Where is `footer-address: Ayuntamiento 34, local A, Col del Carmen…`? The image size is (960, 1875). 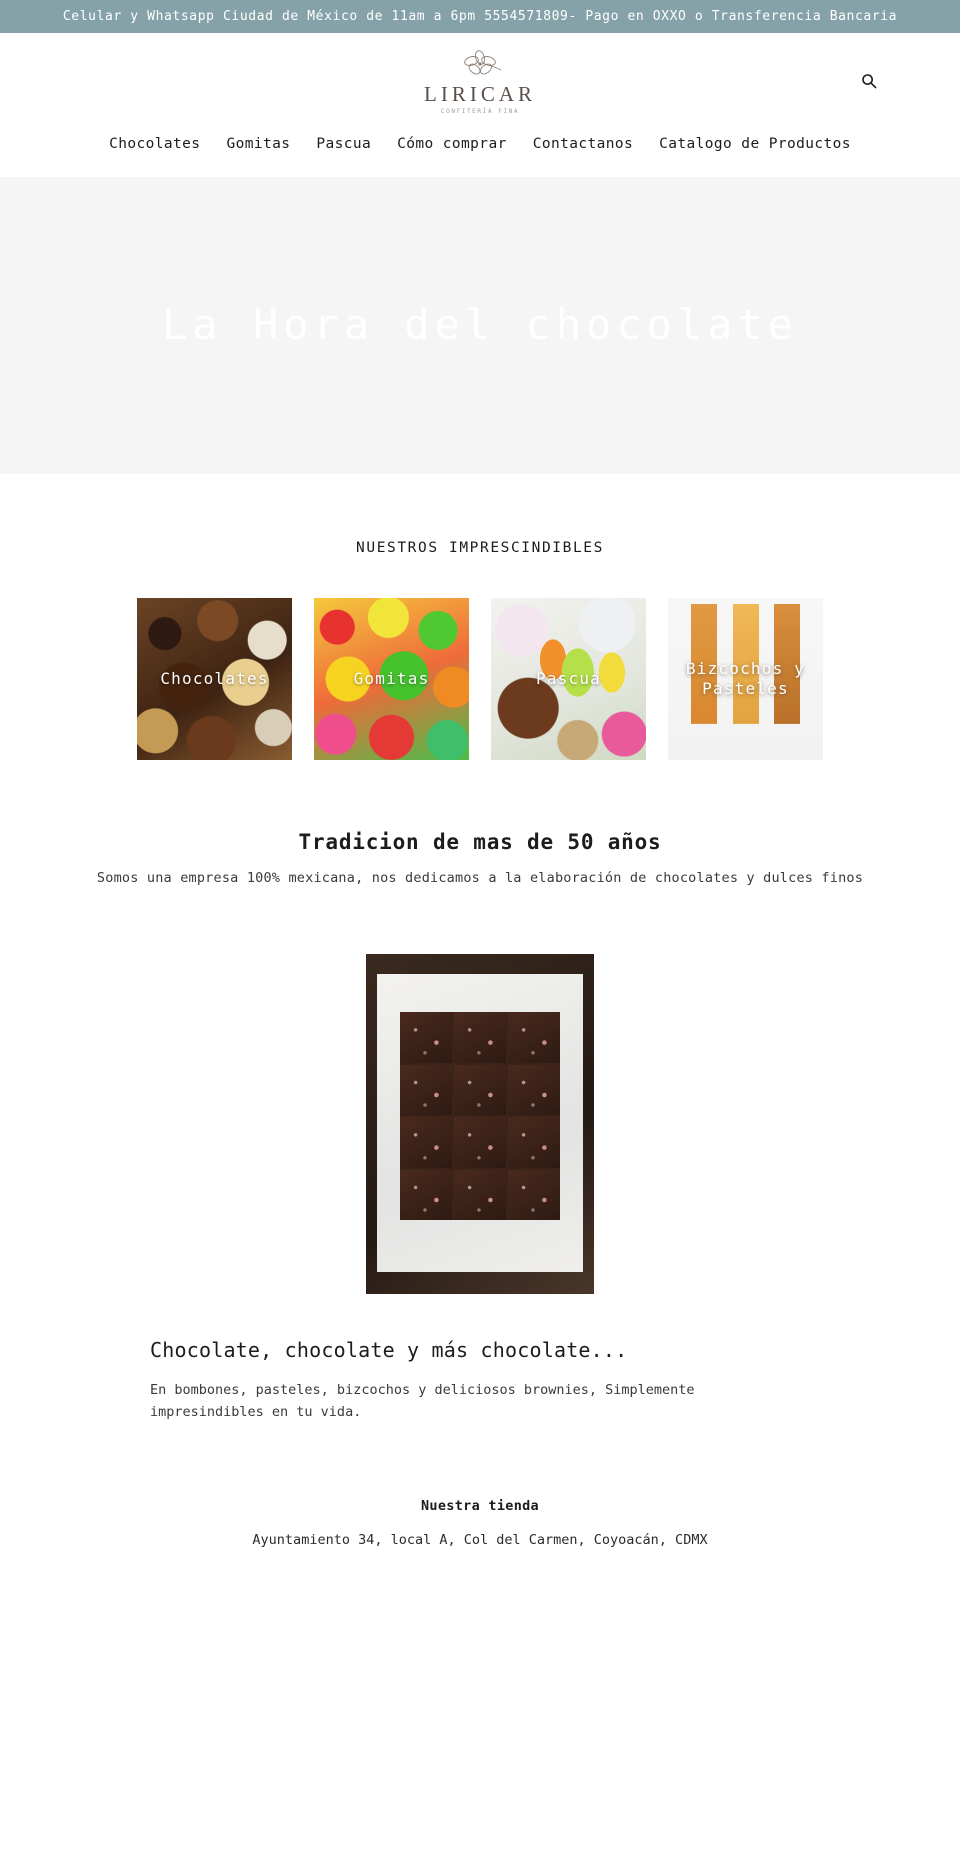
footer-address: Ayuntamiento 34, local A, Col del Carmen… is located at coordinates (480, 1539).